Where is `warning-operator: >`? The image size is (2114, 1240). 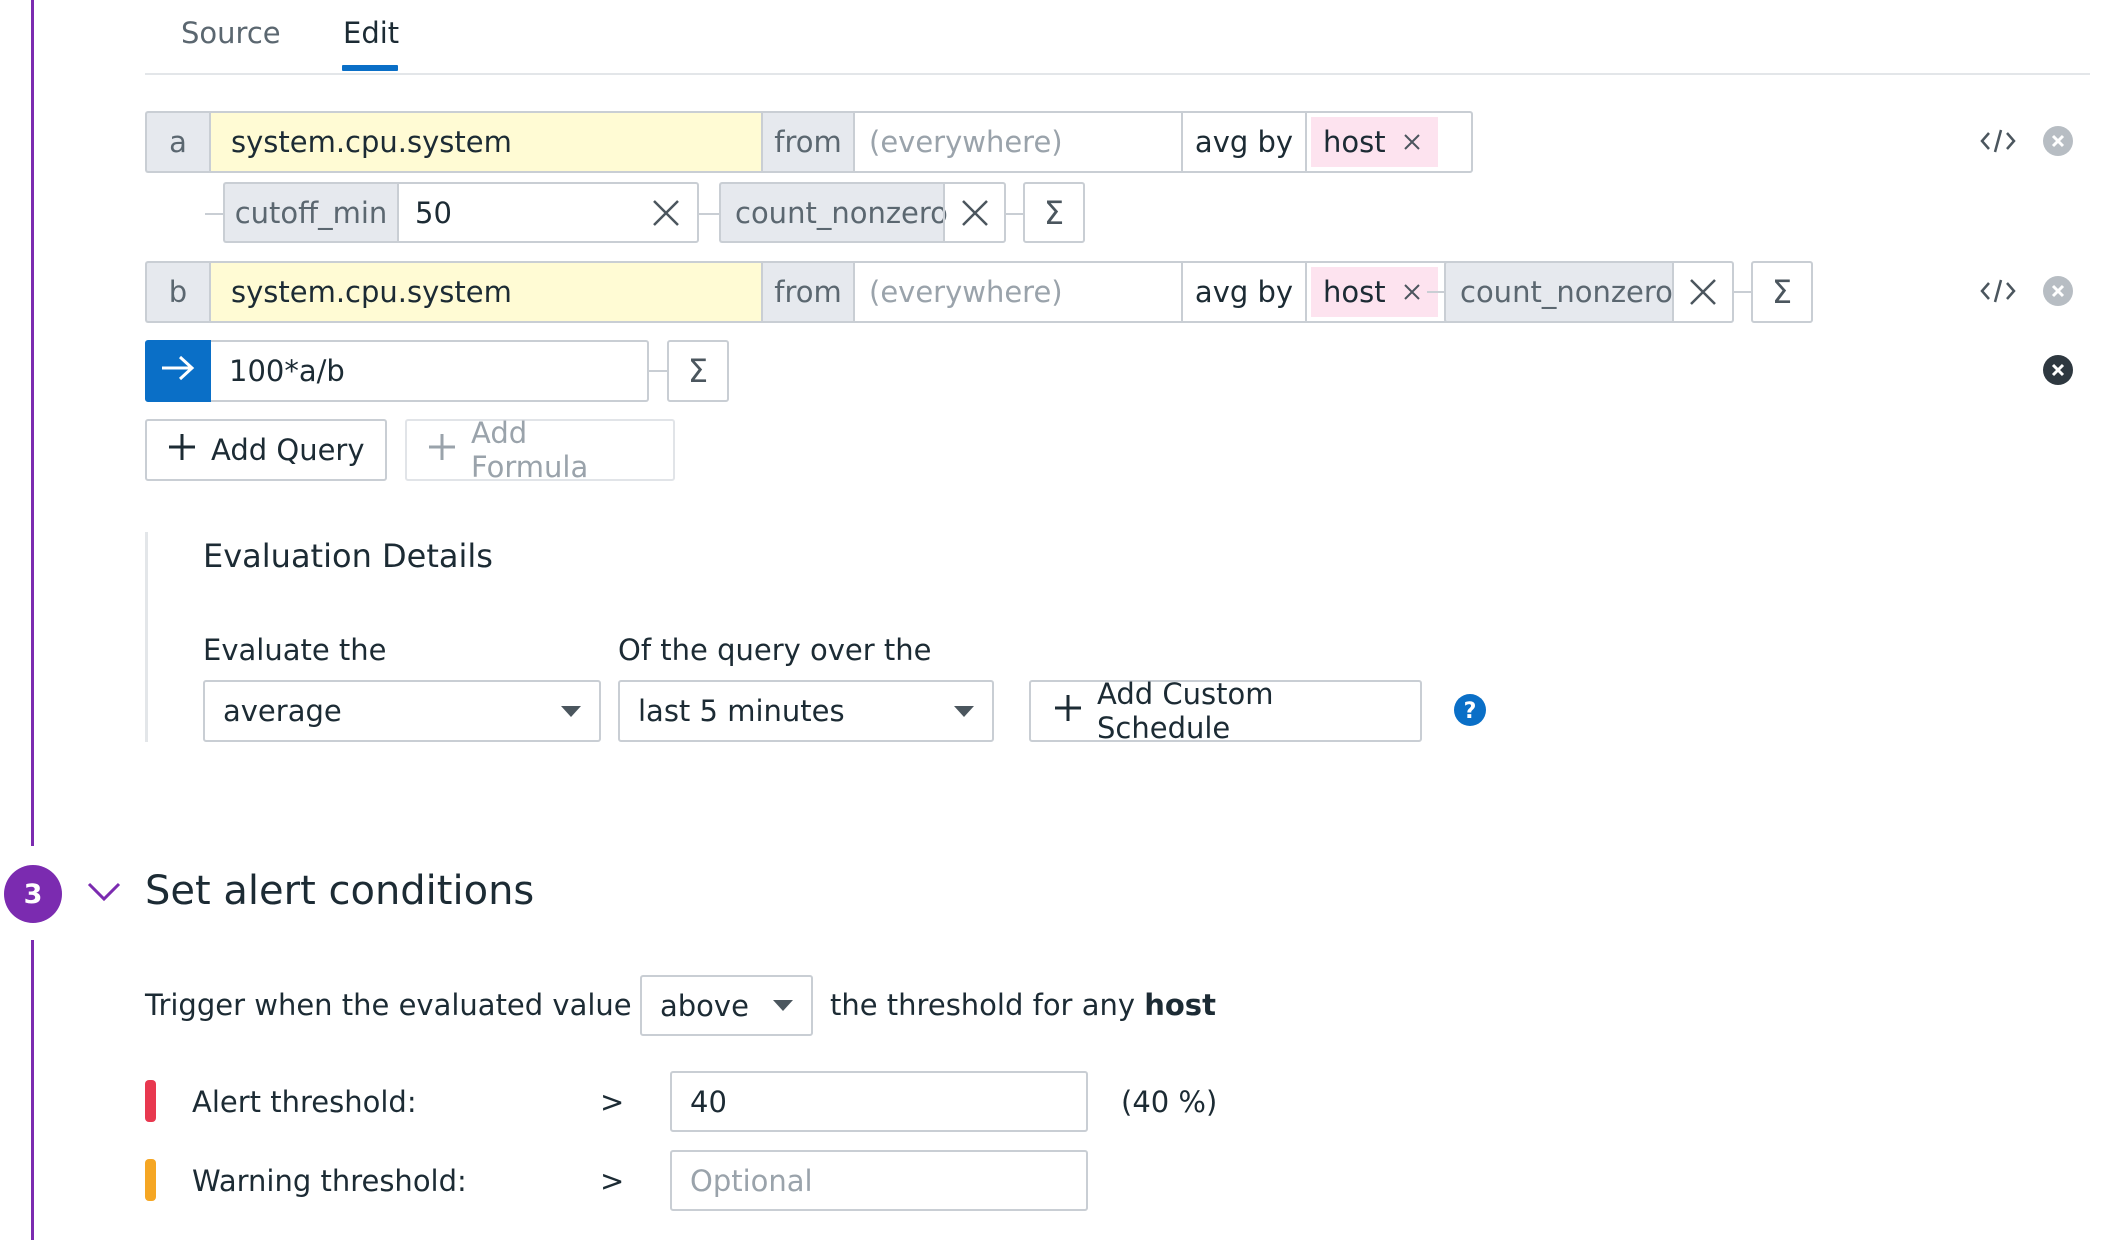
warning-operator: > is located at coordinates (612, 1181).